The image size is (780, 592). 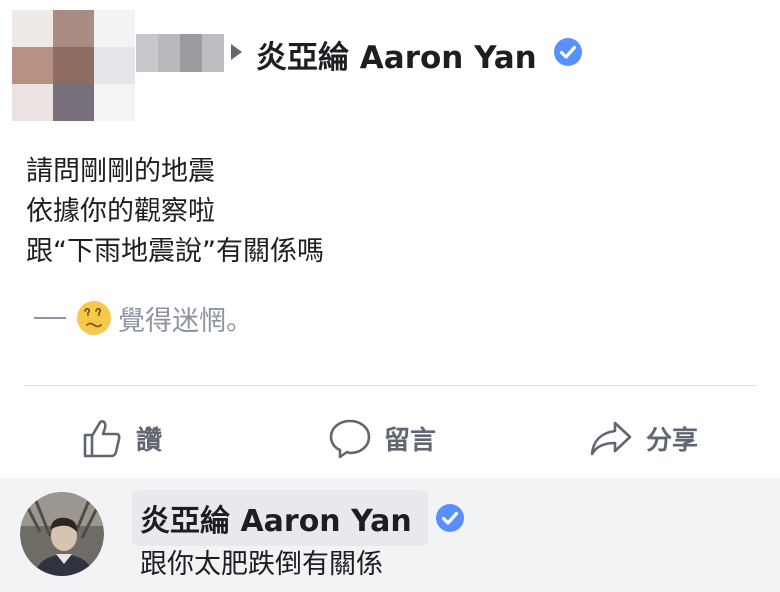 What do you see at coordinates (50, 318) in the screenshot?
I see `feeling-dash` at bounding box center [50, 318].